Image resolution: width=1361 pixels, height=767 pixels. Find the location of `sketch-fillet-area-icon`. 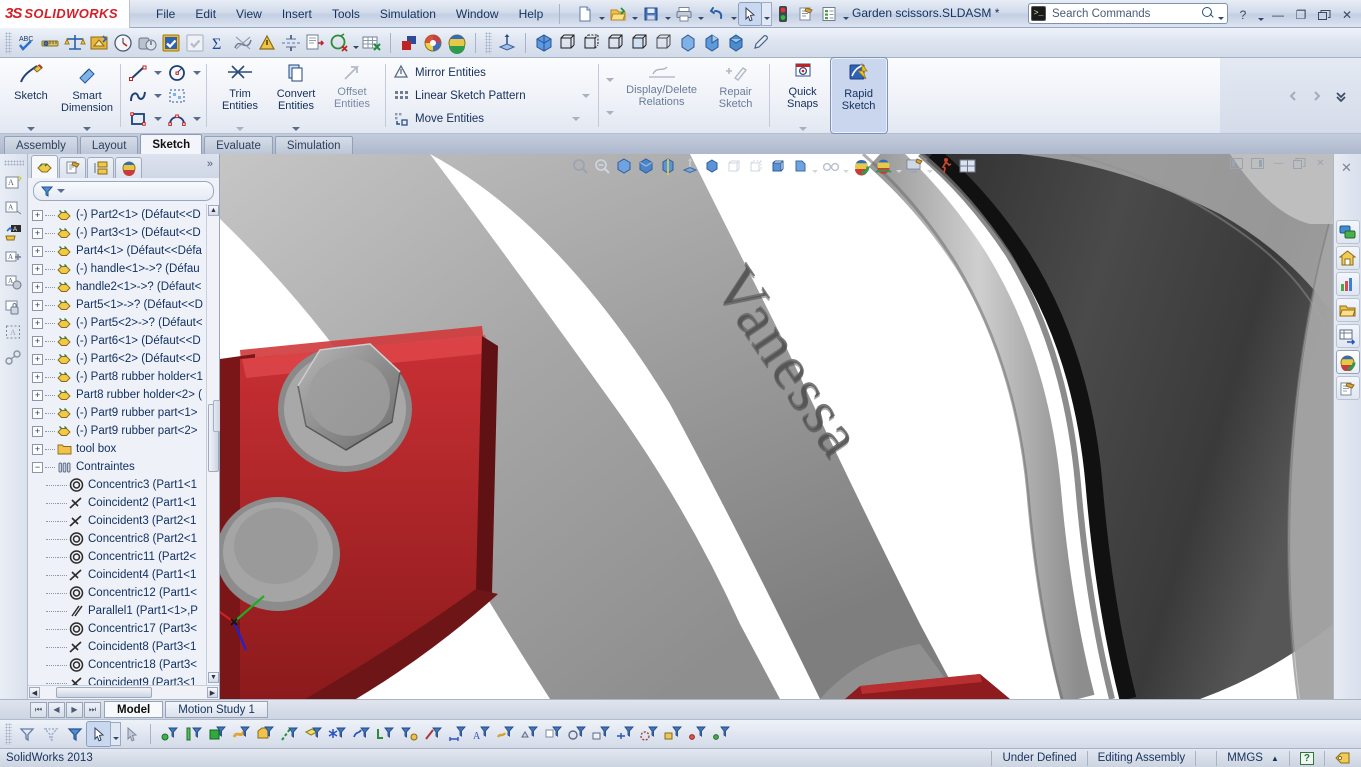

sketch-fillet-area-icon is located at coordinates (177, 96).